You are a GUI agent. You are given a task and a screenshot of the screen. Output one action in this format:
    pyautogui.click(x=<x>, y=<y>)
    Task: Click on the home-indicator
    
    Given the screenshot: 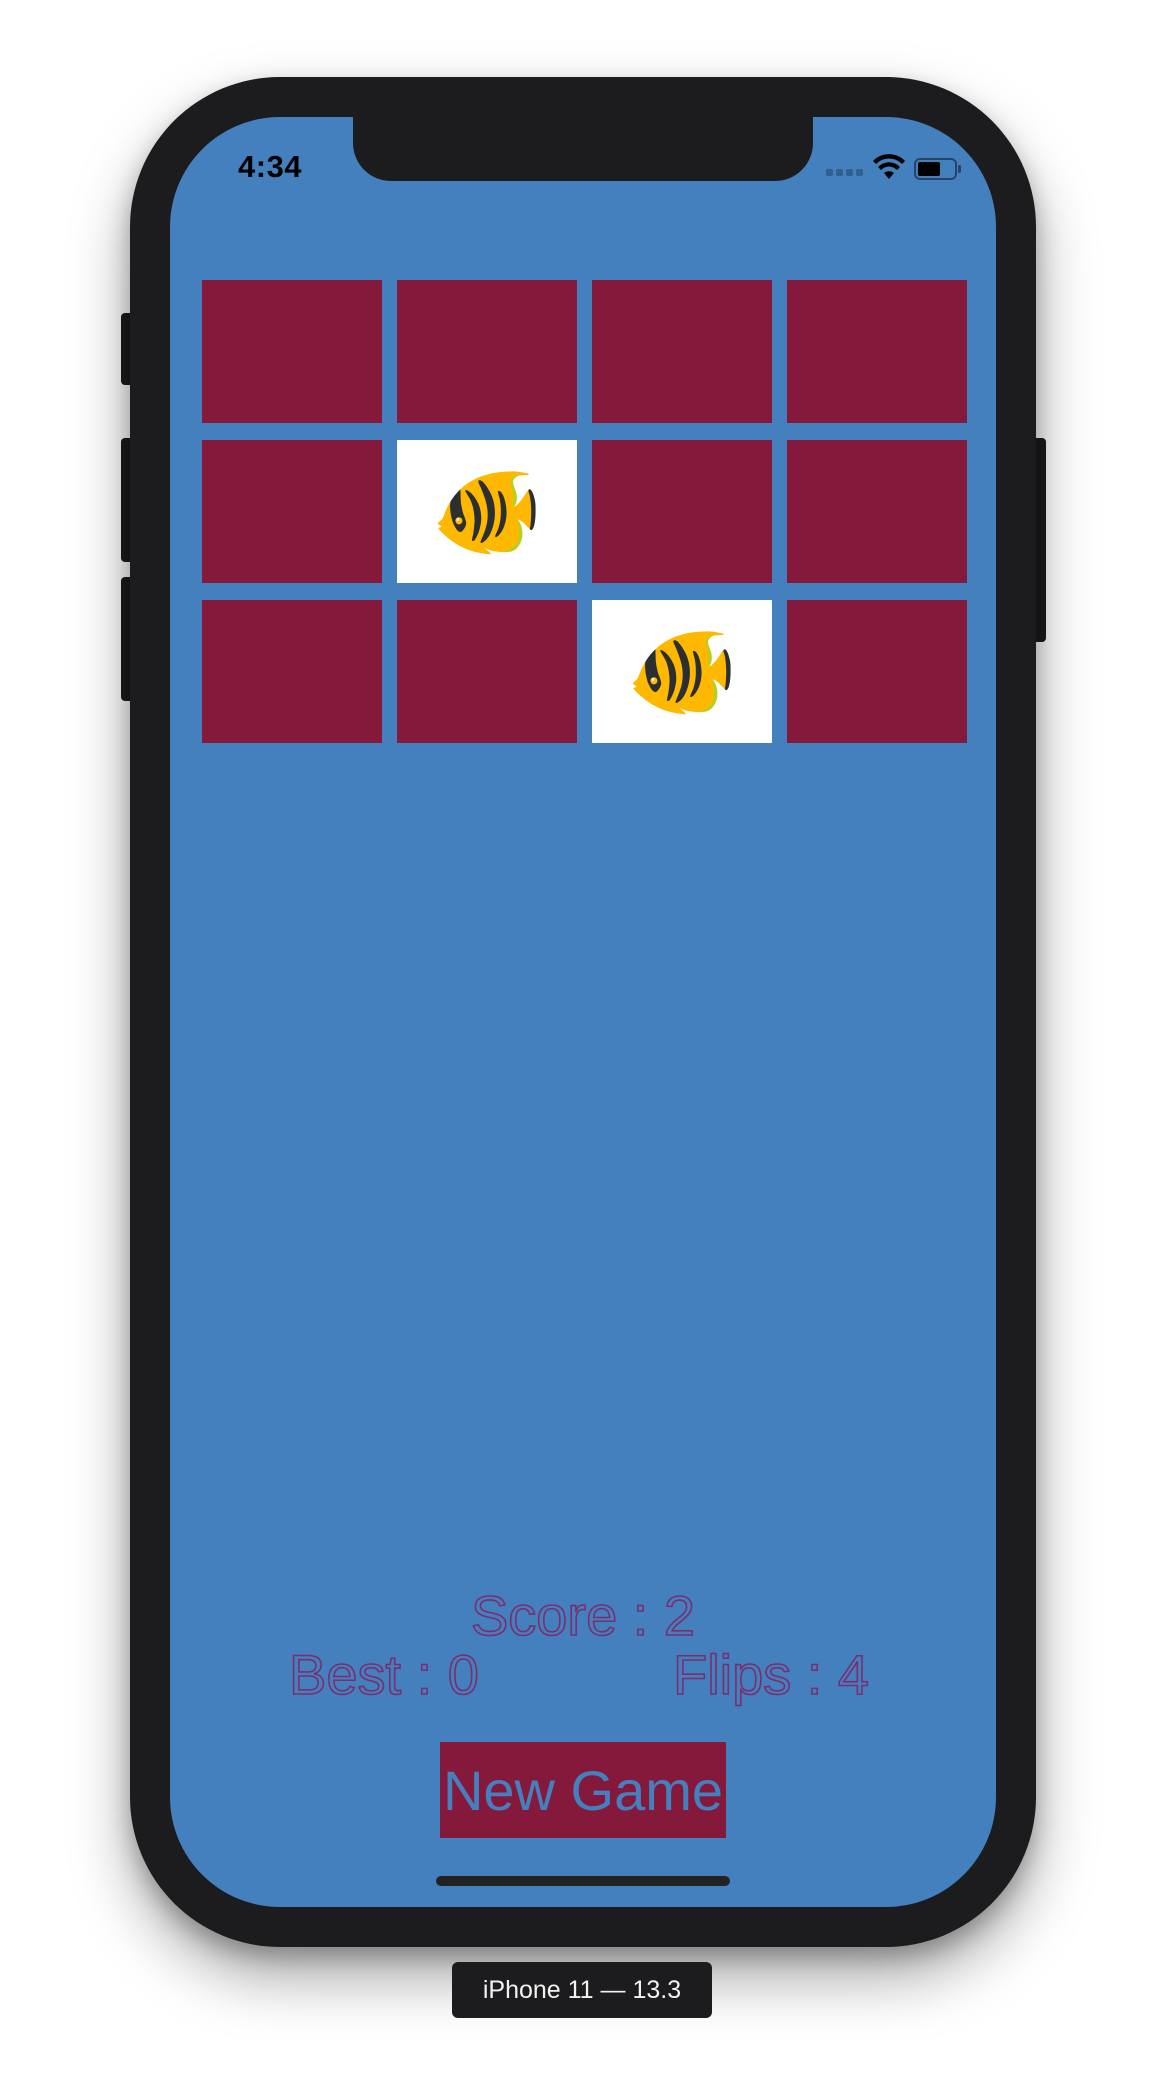 What is the action you would take?
    pyautogui.click(x=583, y=1881)
    